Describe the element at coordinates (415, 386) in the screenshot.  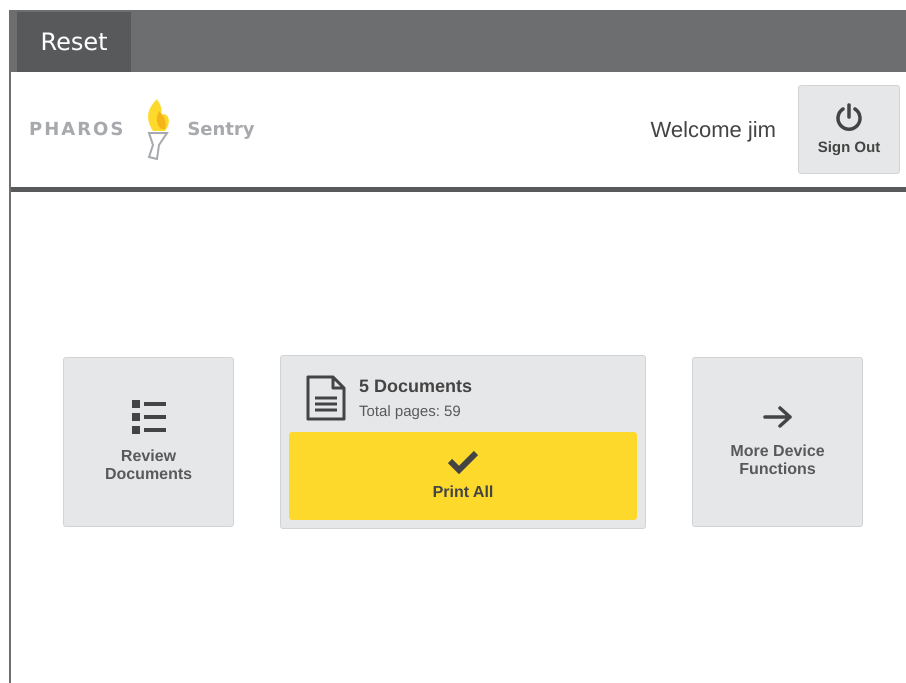
I see `document-count: 5 Documents` at that location.